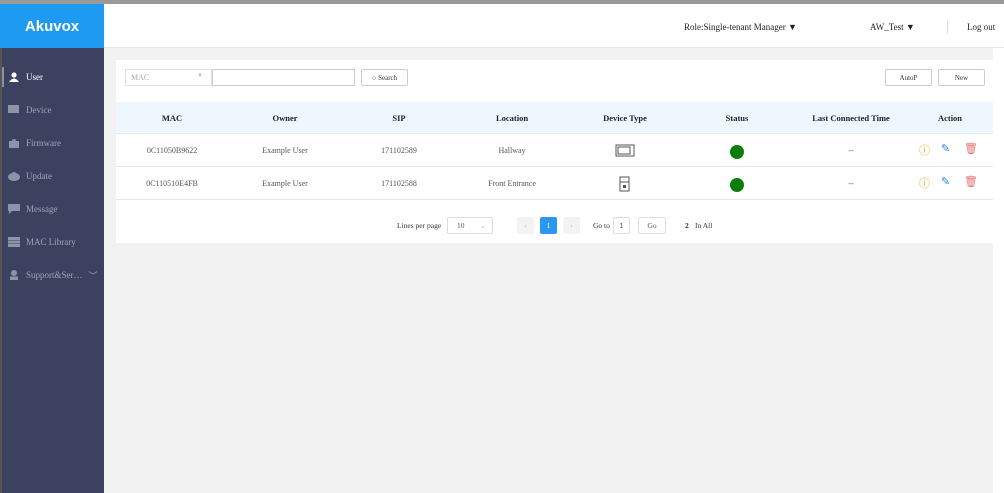 This screenshot has height=493, width=1004. I want to click on search-field-select: MAC ▼, so click(168, 77).